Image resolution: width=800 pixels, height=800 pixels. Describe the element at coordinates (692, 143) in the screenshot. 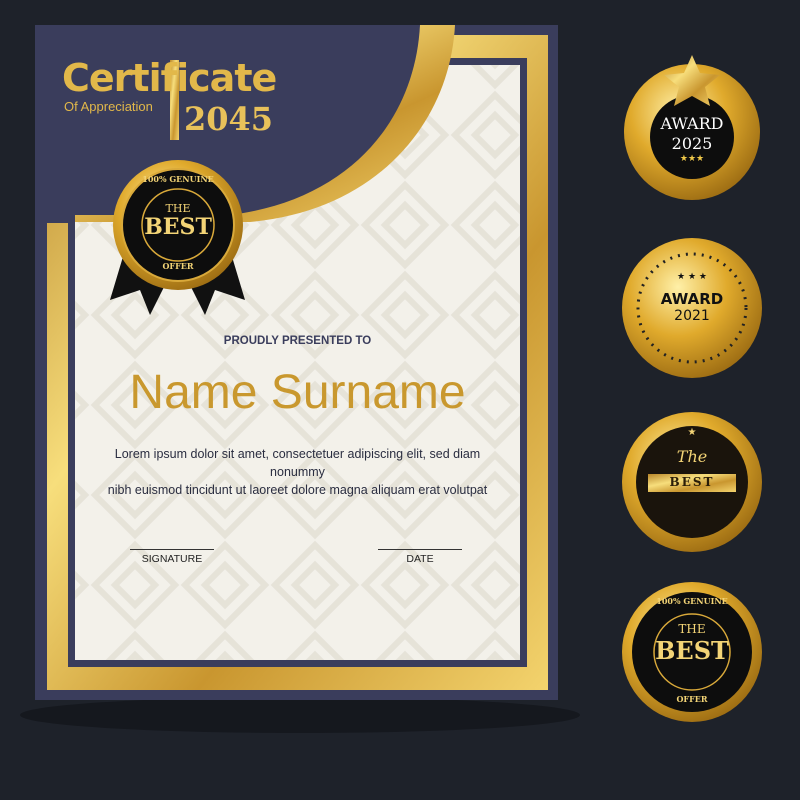

I see `badge-line2: 2025` at that location.